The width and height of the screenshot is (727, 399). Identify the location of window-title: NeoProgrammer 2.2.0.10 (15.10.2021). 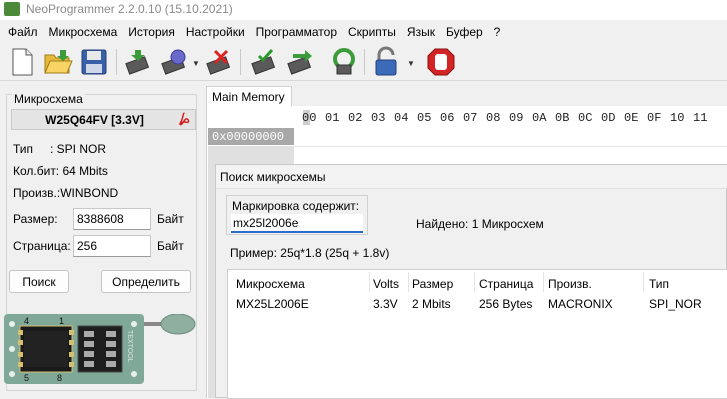
(129, 9).